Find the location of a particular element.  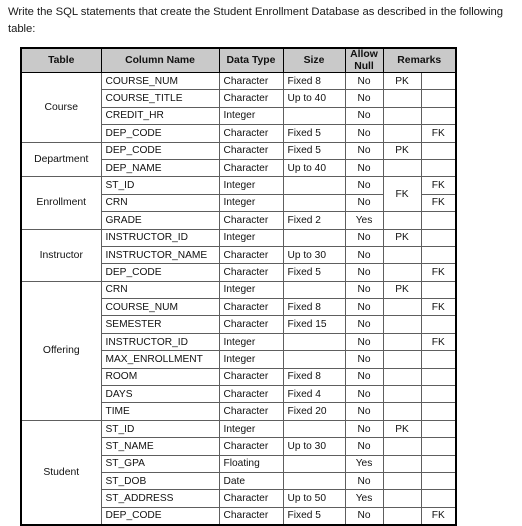

cell-size: Fixed 4 is located at coordinates (314, 394).